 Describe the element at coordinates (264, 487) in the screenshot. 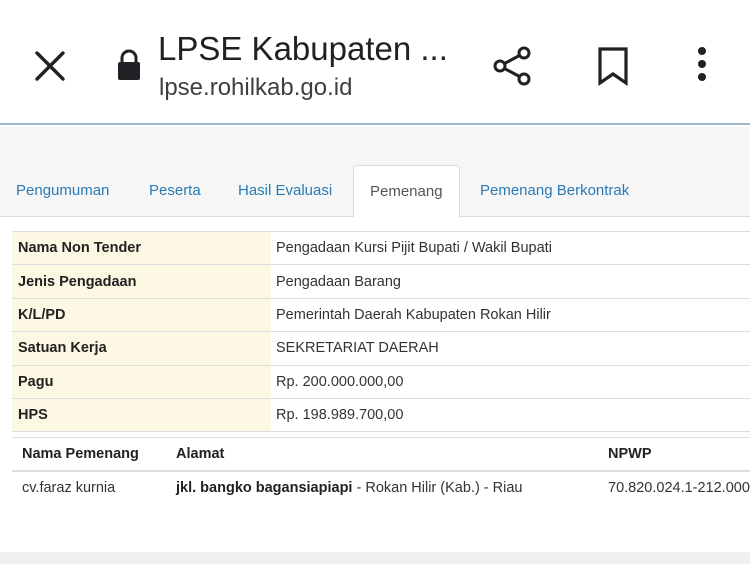

I see `winner-address-street: jkl. bangko bagansiapiapi` at that location.